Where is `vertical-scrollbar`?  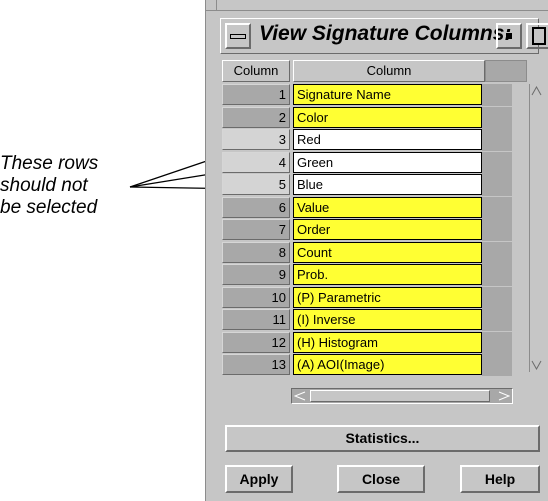 vertical-scrollbar is located at coordinates (536, 228).